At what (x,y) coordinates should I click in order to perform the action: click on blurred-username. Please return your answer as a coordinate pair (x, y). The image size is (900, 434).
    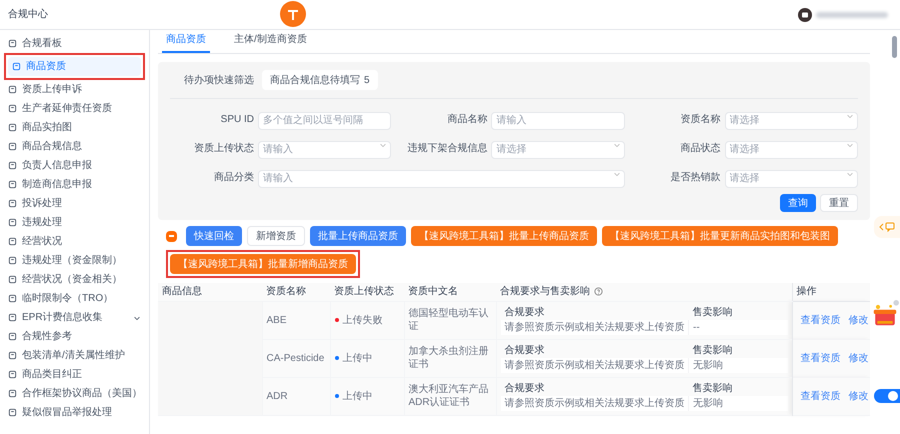
    Looking at the image, I should click on (852, 15).